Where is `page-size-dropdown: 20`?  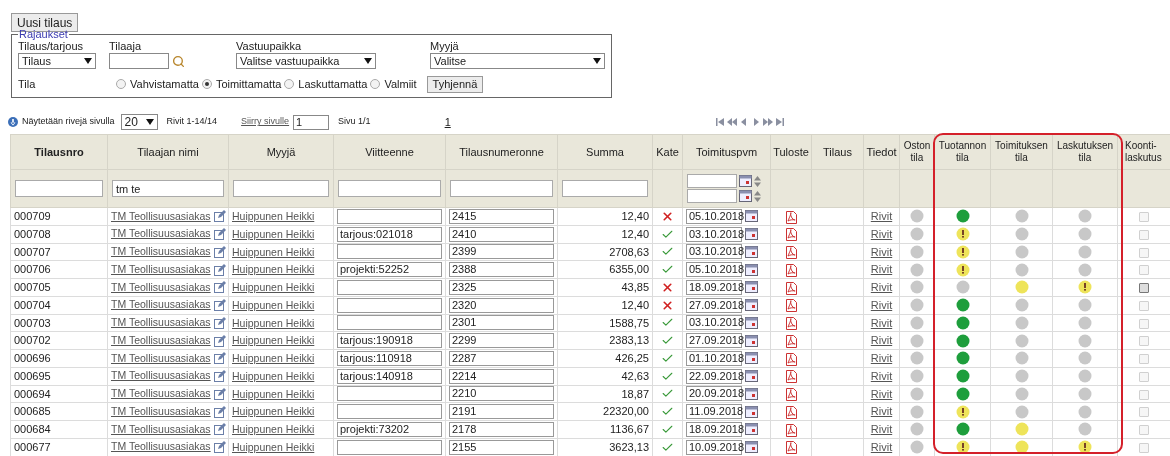 page-size-dropdown: 20 is located at coordinates (139, 122).